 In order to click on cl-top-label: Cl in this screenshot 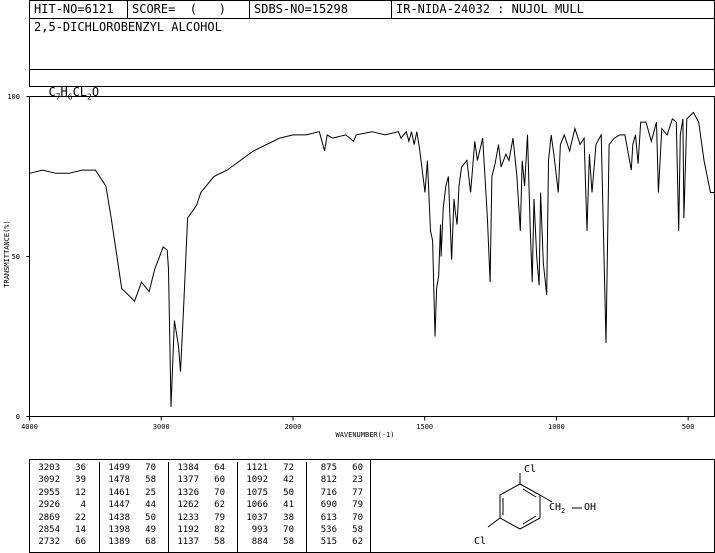, I will do `click(530, 469)`.